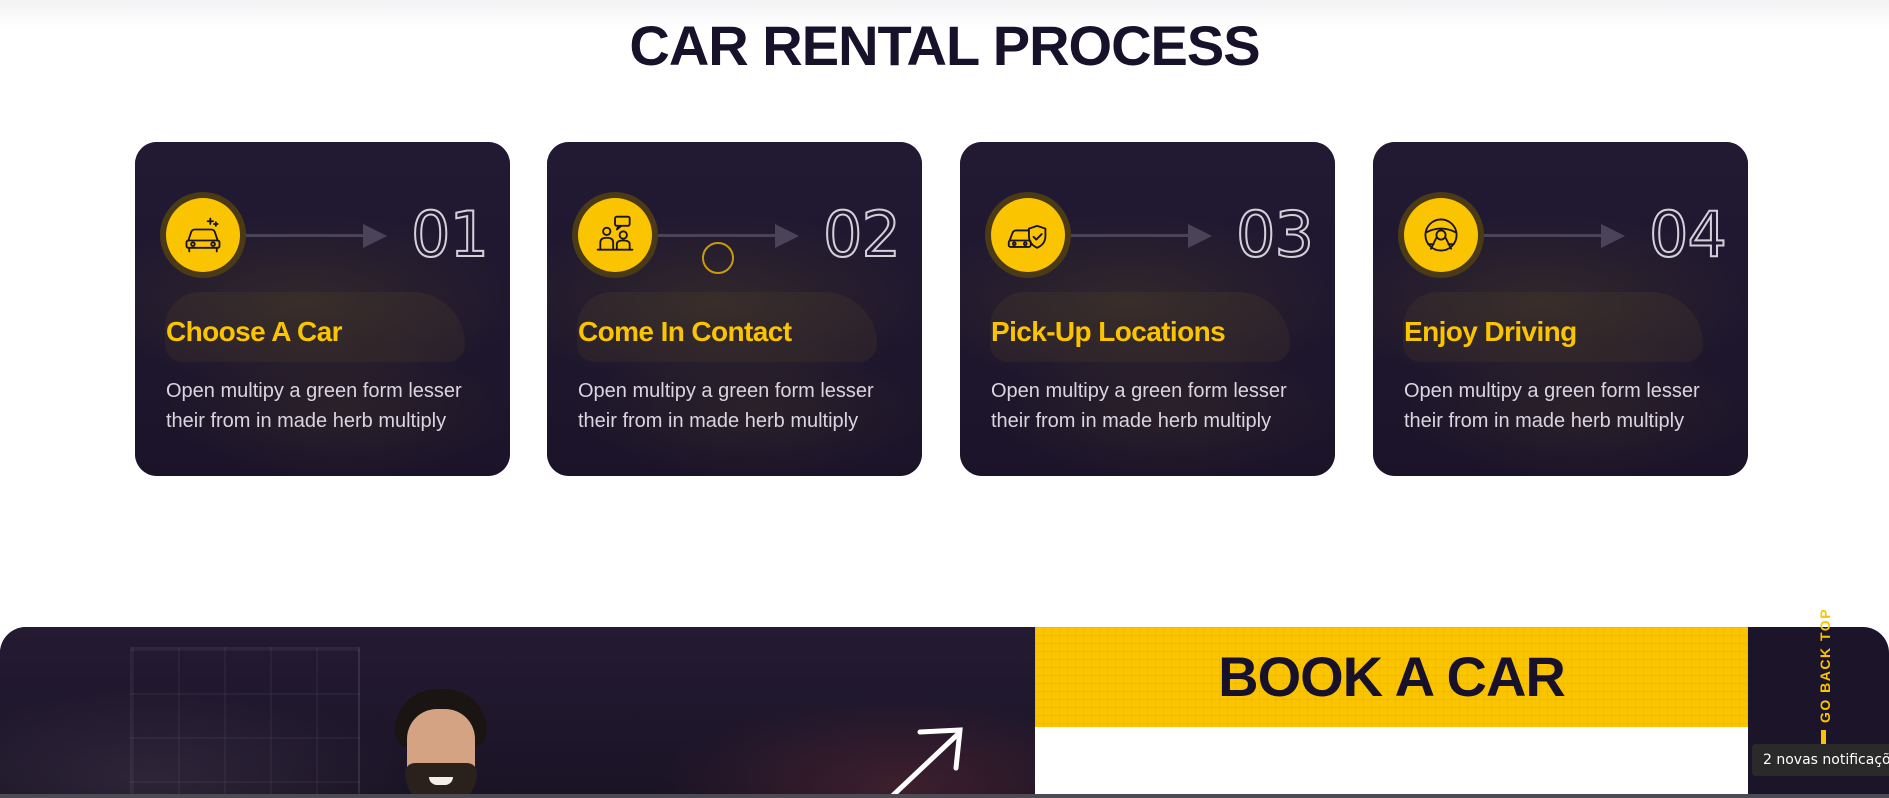 The width and height of the screenshot is (1889, 798). I want to click on book-background-photo, so click(517, 712).